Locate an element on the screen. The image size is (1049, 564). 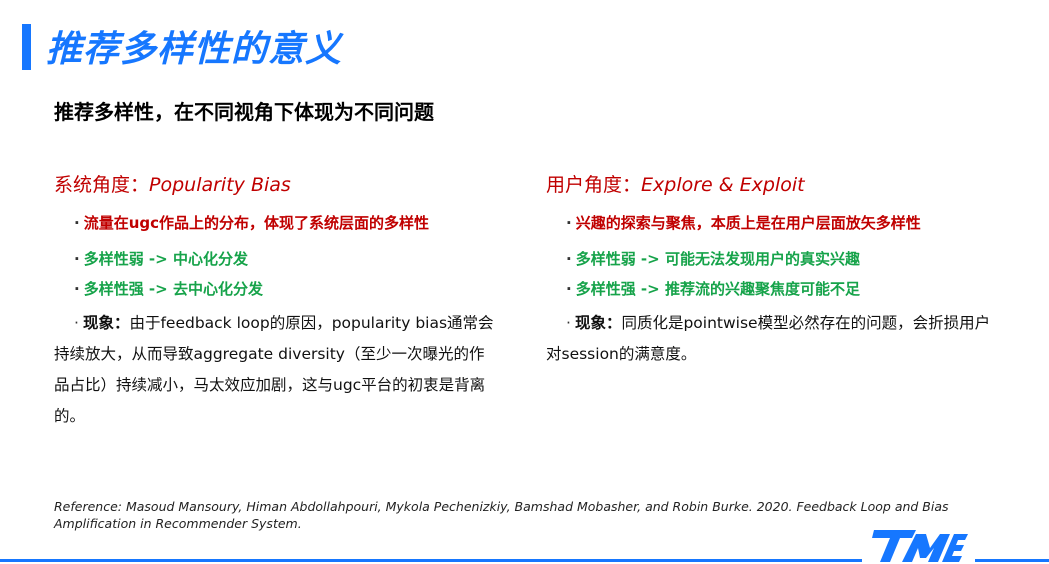
page-title: 推荐多样性的意义 is located at coordinates (194, 49).